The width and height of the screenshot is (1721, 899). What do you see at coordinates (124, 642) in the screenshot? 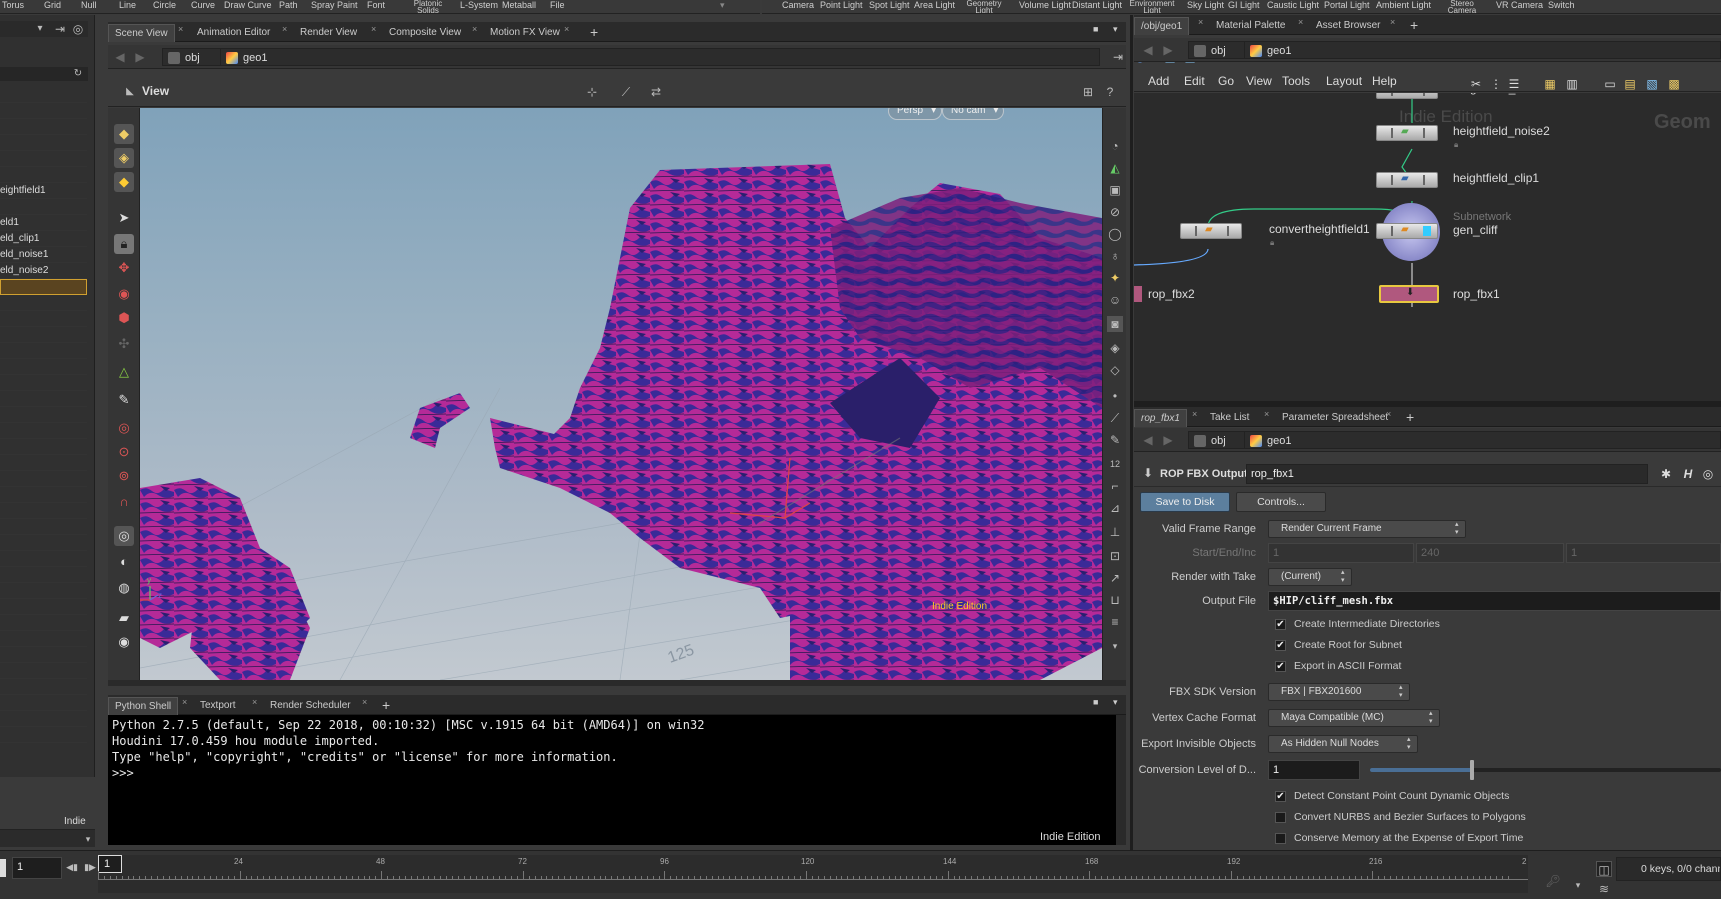
I see `light-icon: ◉` at bounding box center [124, 642].